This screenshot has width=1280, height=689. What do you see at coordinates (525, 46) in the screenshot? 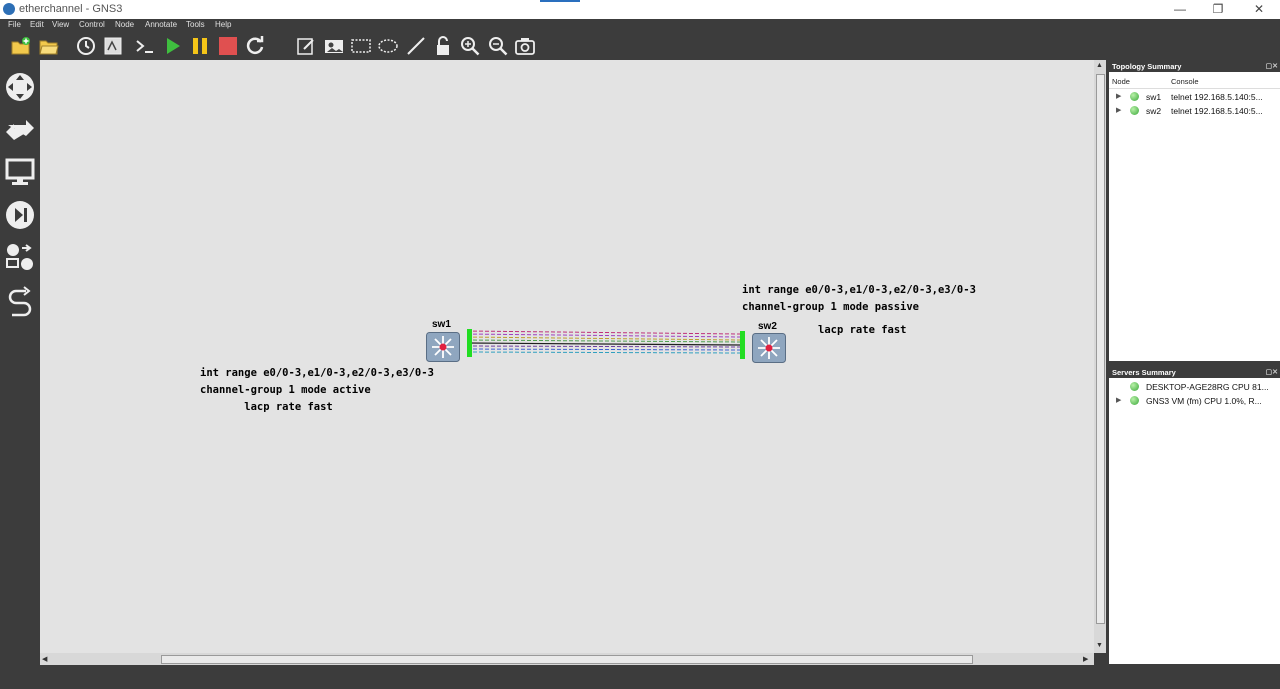
I see `screenshot-icon` at bounding box center [525, 46].